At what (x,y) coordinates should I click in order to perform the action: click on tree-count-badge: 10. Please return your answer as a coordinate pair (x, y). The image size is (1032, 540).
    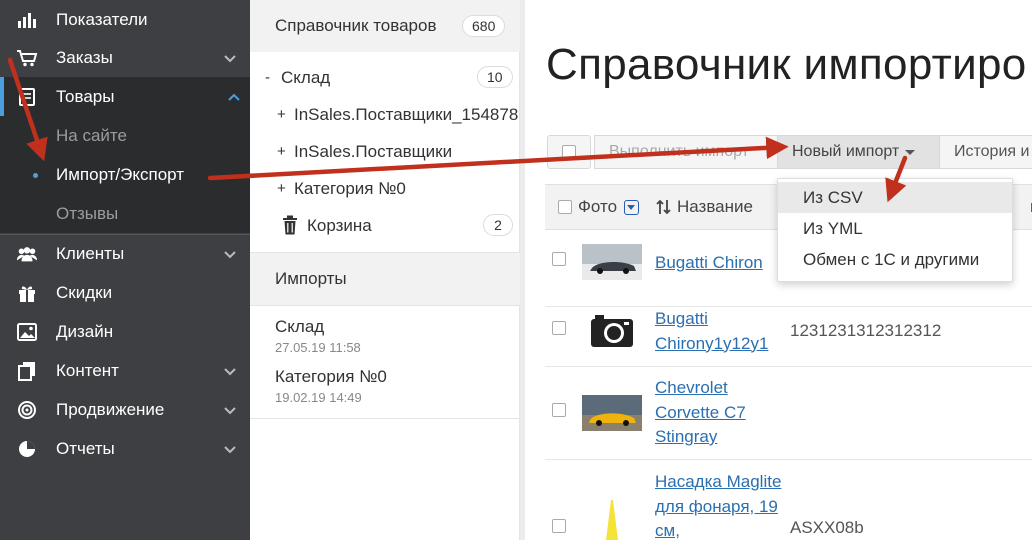
    Looking at the image, I should click on (495, 77).